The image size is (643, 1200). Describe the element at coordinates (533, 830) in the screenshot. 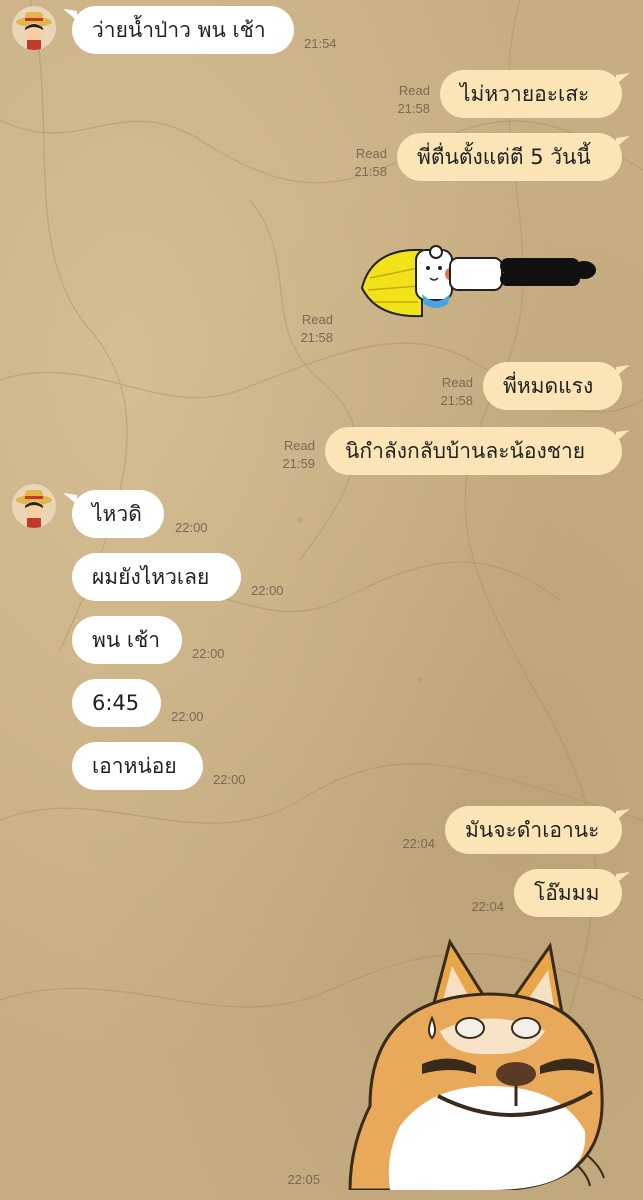

I see `message-bubble-outgoing: มันจะดำเอานะ` at that location.